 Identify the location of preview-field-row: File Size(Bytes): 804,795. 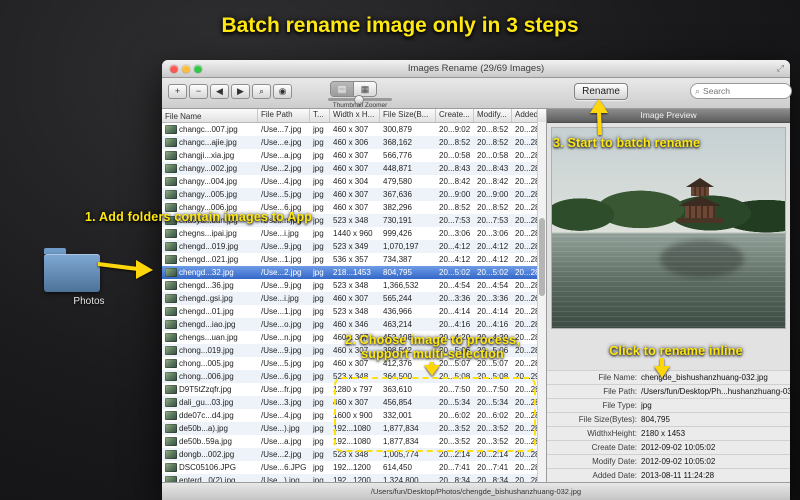
(668, 419).